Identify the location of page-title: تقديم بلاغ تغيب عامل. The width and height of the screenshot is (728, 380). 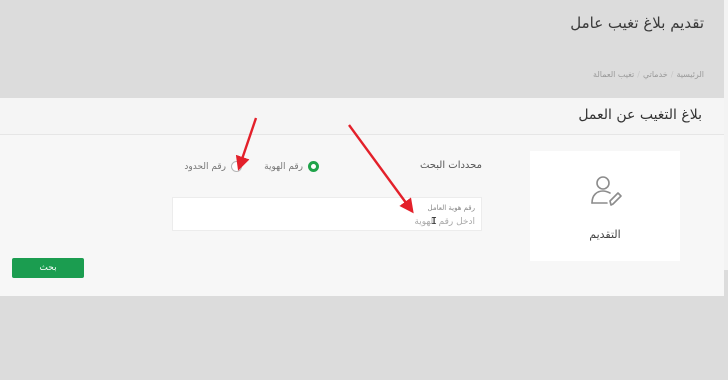
(637, 23).